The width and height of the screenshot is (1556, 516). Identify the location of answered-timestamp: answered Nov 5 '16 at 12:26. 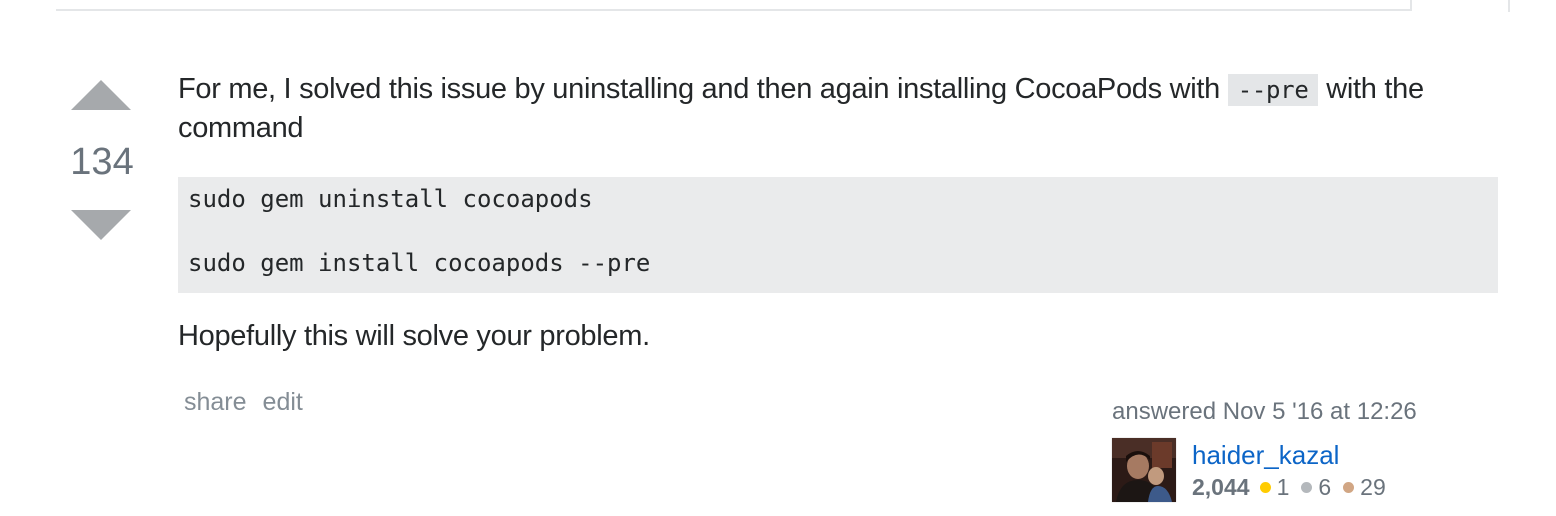
(1264, 411).